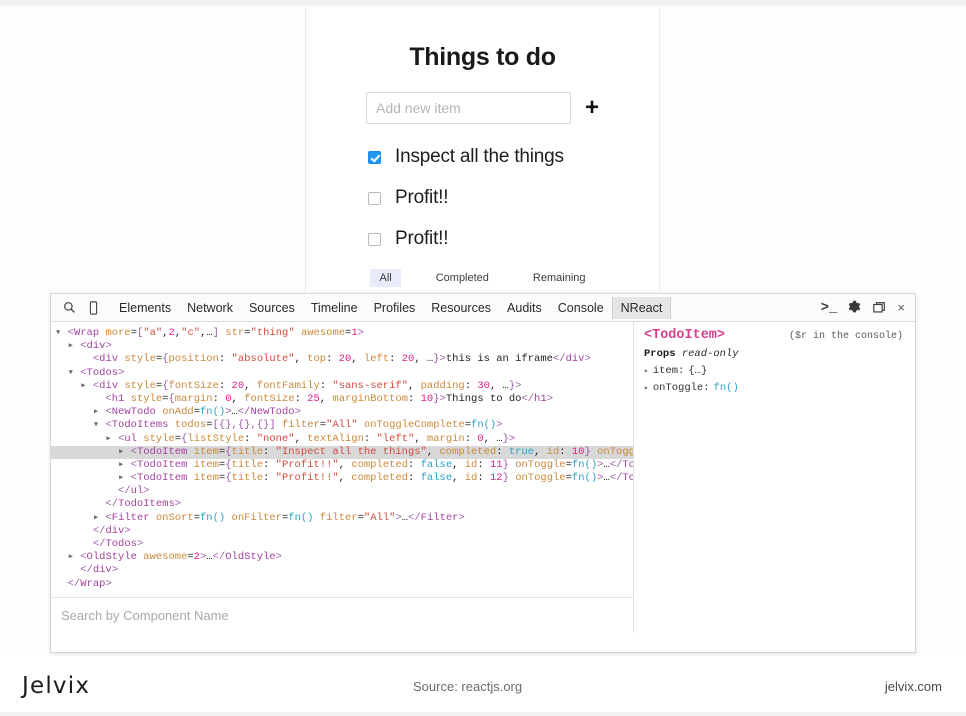  Describe the element at coordinates (342, 584) in the screenshot. I see `component-tree-row: </Wrap>` at that location.